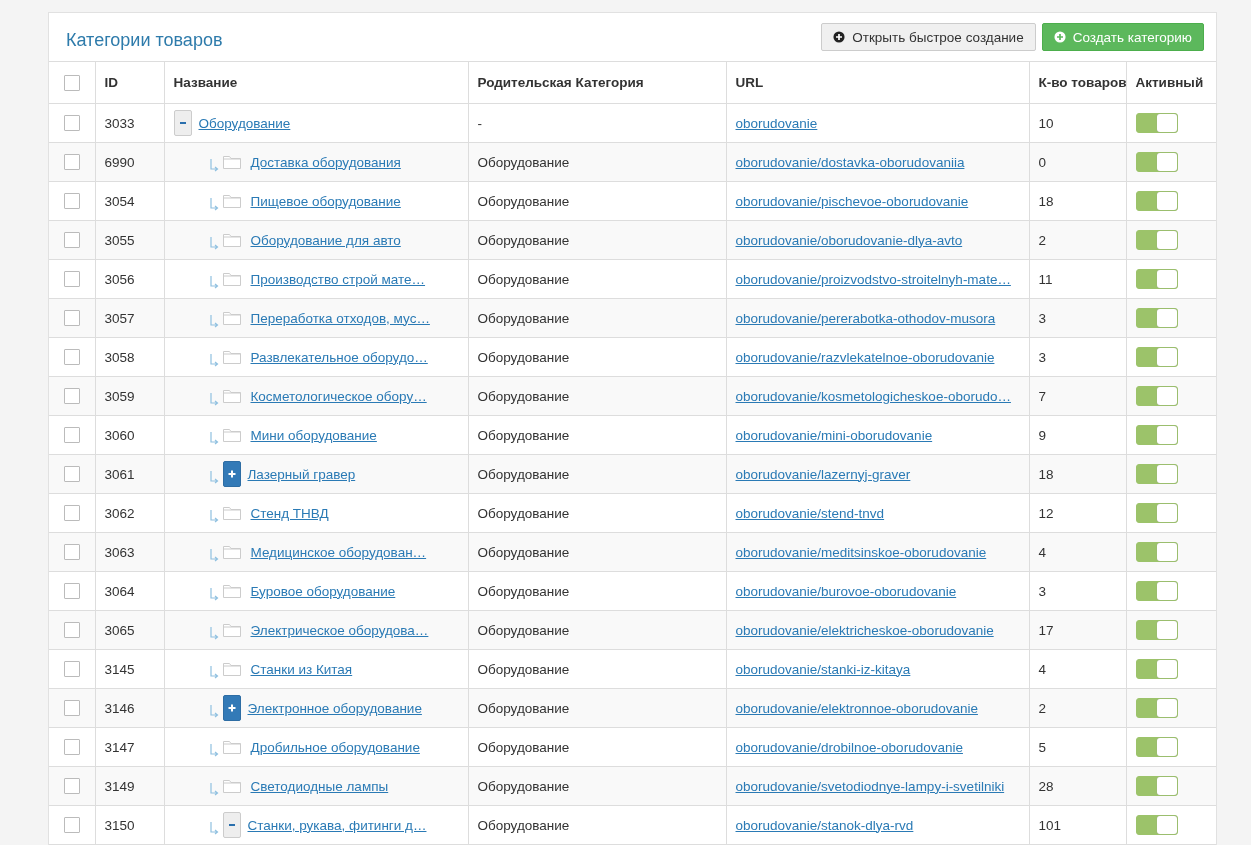  What do you see at coordinates (1122, 37) in the screenshot?
I see `create-category-button: Создать категорию` at bounding box center [1122, 37].